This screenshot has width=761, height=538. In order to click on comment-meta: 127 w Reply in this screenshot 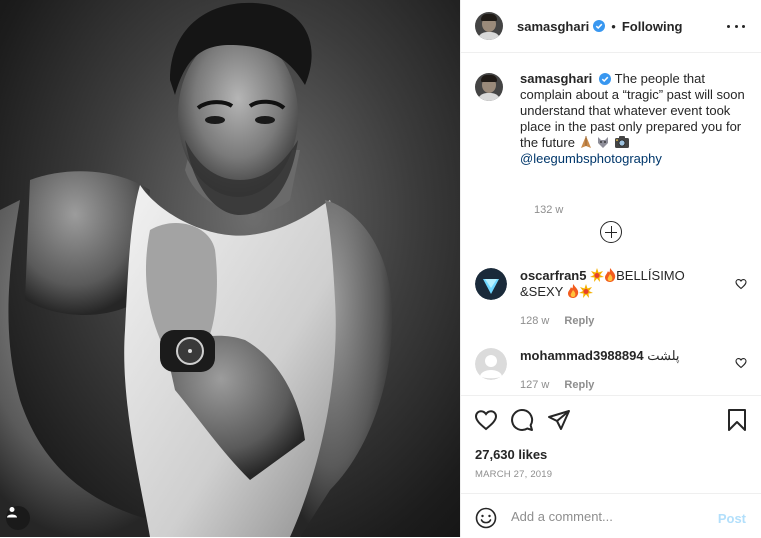, I will do `click(563, 385)`.